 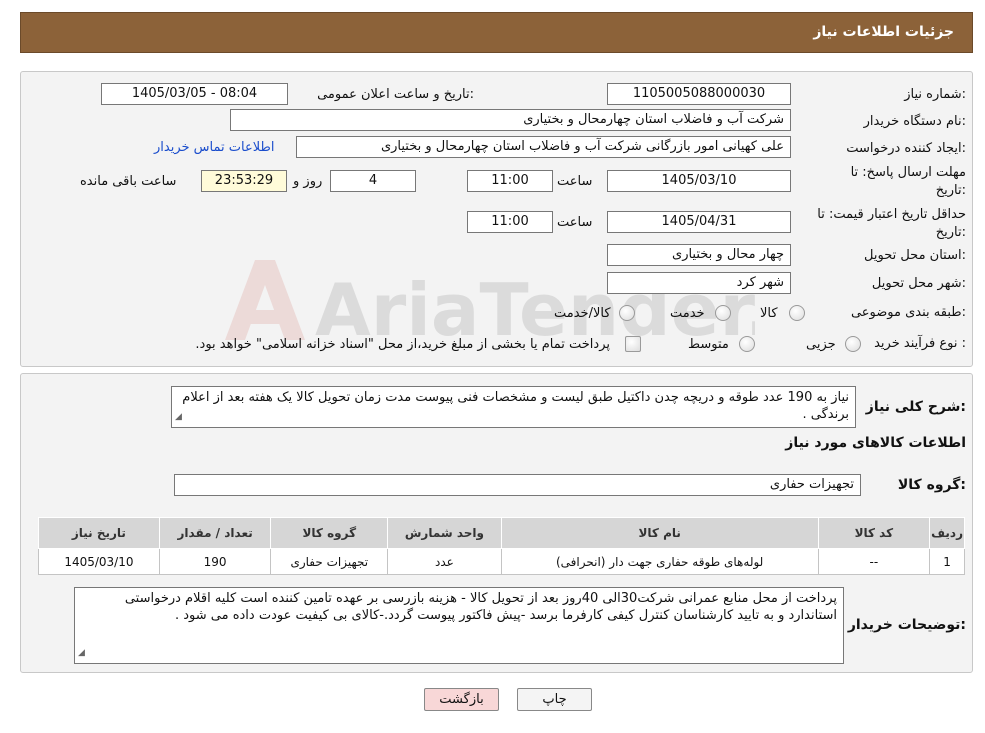 What do you see at coordinates (659, 533) in the screenshot?
I see `col-name-header: نام کالا` at bounding box center [659, 533].